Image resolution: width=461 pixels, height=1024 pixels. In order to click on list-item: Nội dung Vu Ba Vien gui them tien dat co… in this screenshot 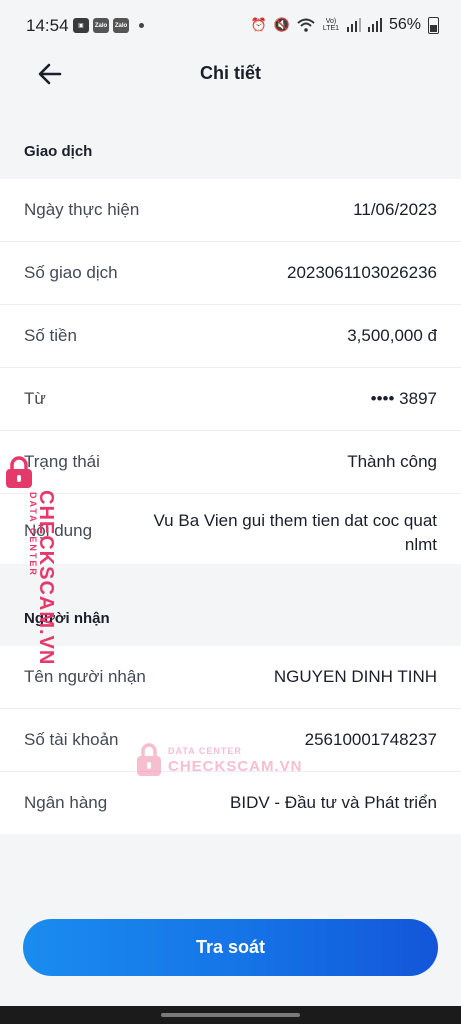, I will do `click(230, 529)`.